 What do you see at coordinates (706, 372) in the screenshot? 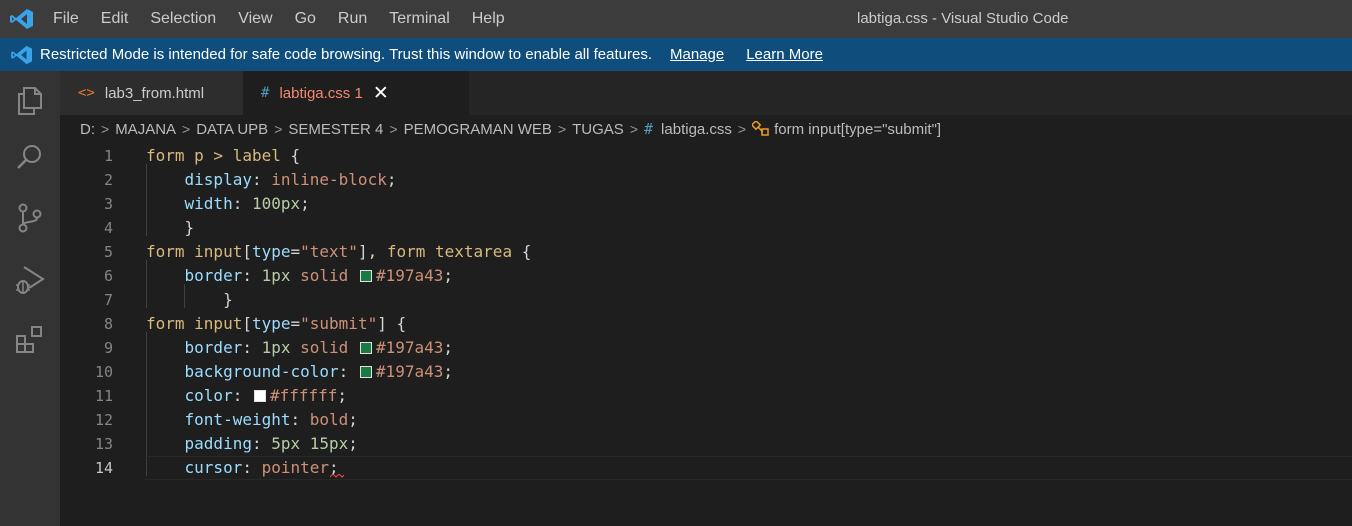
I see `code-line: 10 background-color: #197a43;` at bounding box center [706, 372].